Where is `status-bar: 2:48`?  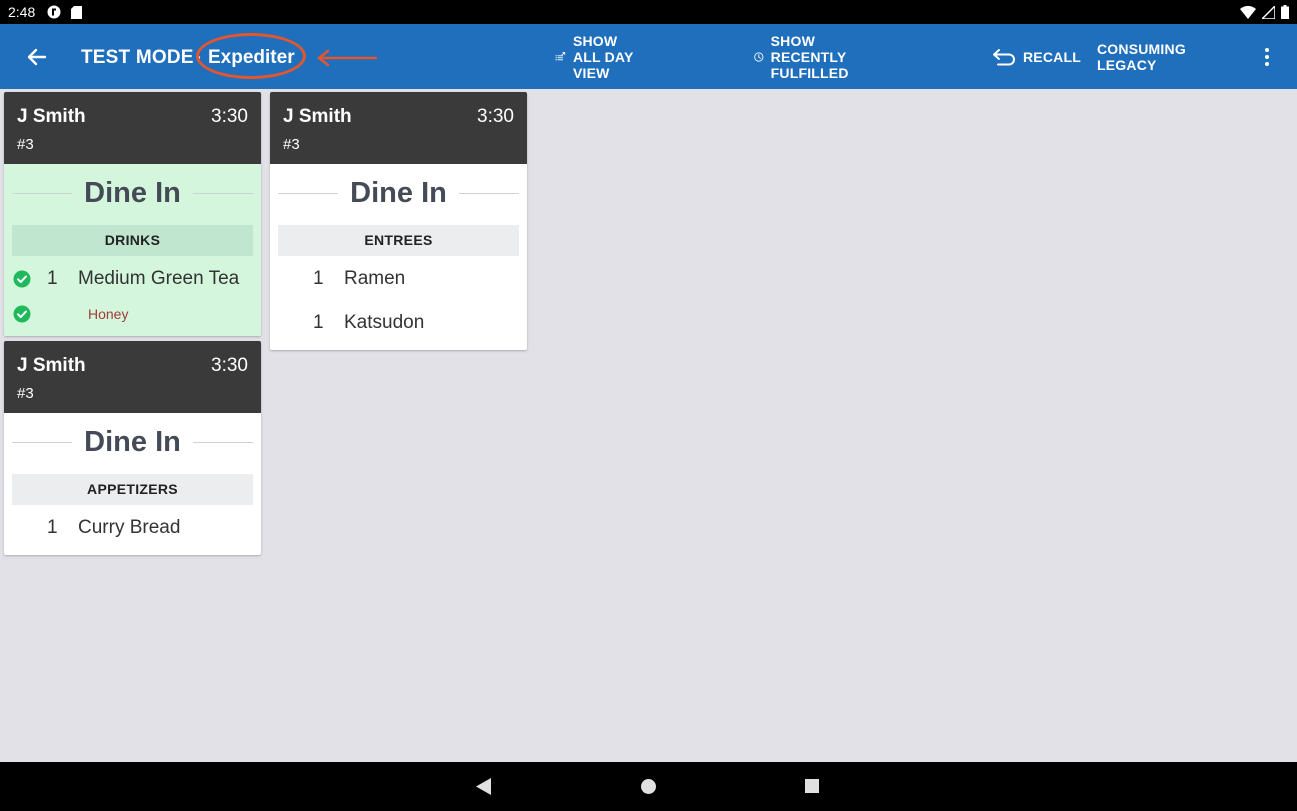 status-bar: 2:48 is located at coordinates (648, 12).